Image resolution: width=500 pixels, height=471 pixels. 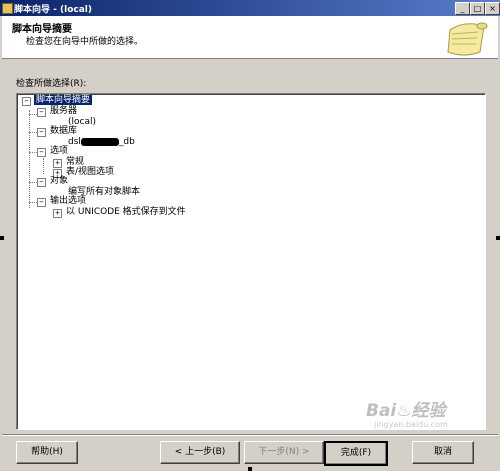 I want to click on title-bar: 脚本向导 - (local) _ □ ×, so click(x=250, y=8).